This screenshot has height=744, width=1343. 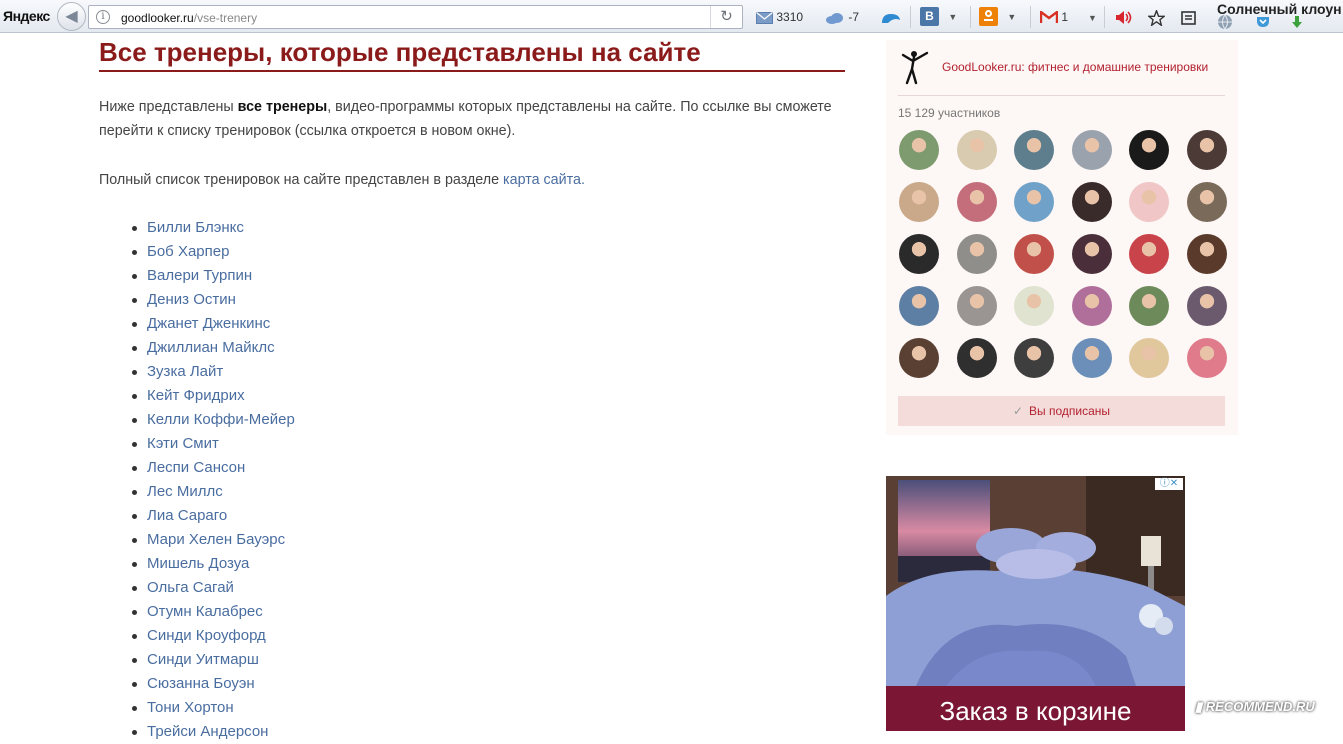 I want to click on weather-temp: -7, so click(x=854, y=17).